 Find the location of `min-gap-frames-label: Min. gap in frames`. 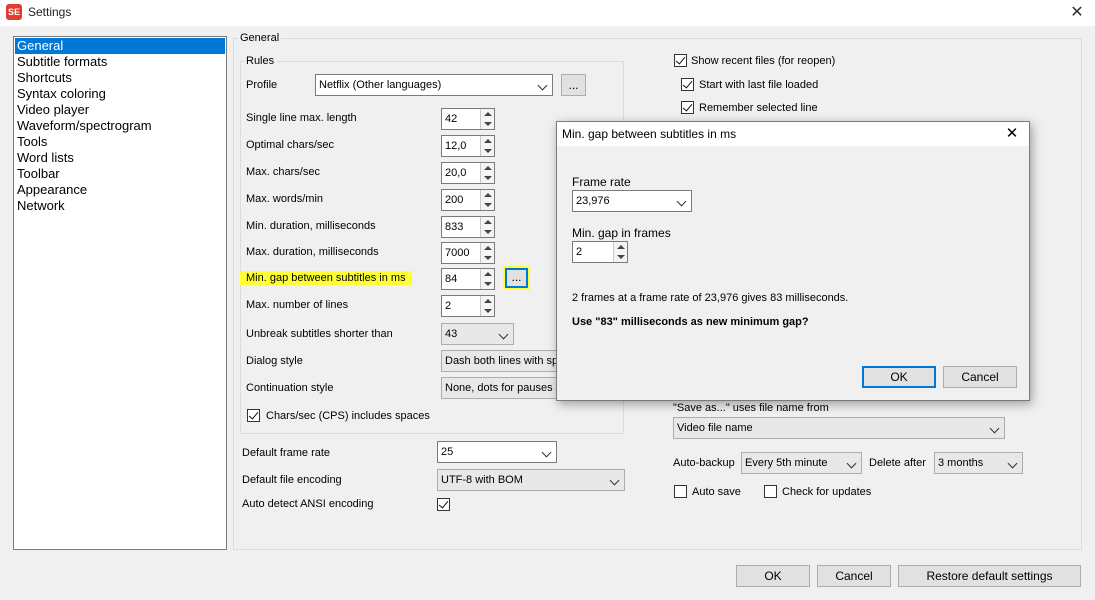

min-gap-frames-label: Min. gap in frames is located at coordinates (621, 233).